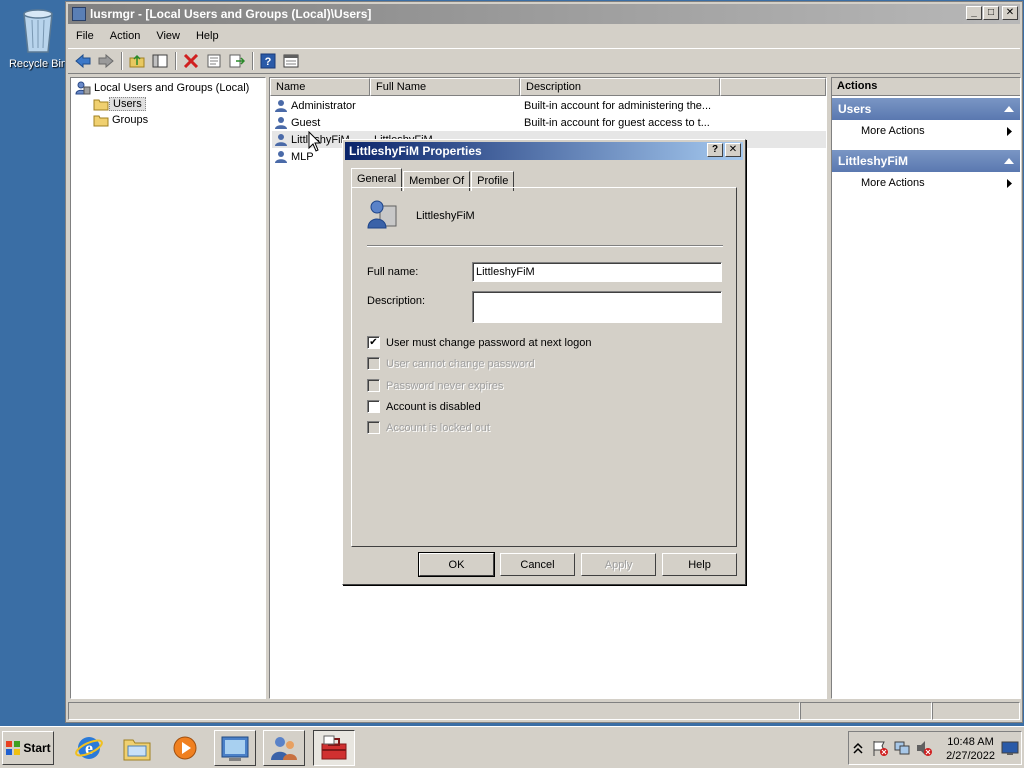  I want to click on delete-x-icon, so click(191, 61).